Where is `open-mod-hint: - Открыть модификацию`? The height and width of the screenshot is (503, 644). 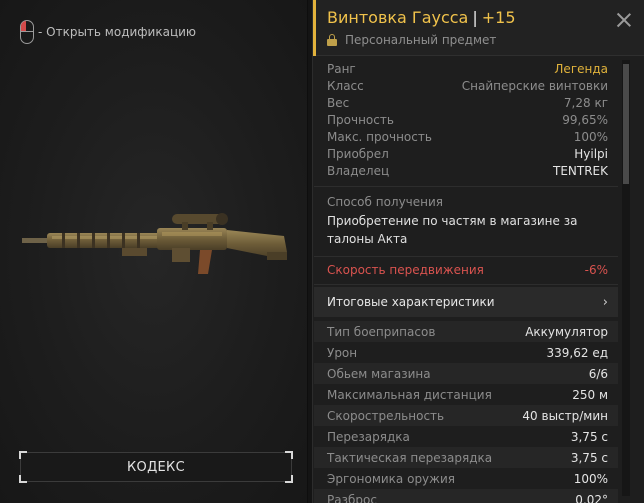 open-mod-hint: - Открыть модификацию is located at coordinates (108, 32).